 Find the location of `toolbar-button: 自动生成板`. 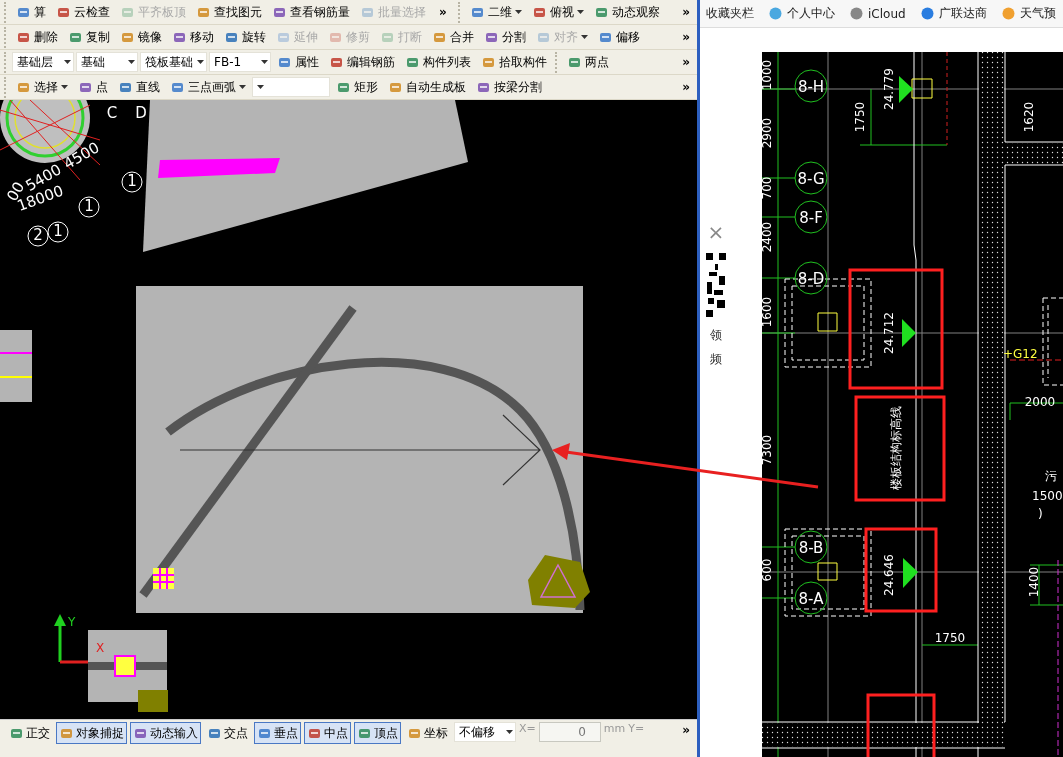

toolbar-button: 自动生成板 is located at coordinates (427, 87).